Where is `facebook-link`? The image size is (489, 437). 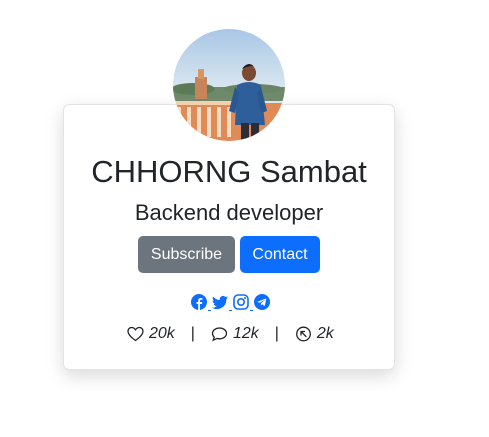 facebook-link is located at coordinates (199, 302).